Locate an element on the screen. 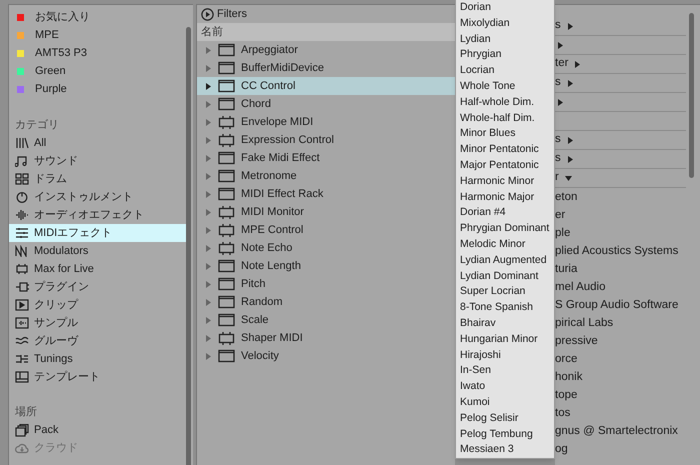 The image size is (700, 465). vendor-item: S Group Audio Software is located at coordinates (627, 305).